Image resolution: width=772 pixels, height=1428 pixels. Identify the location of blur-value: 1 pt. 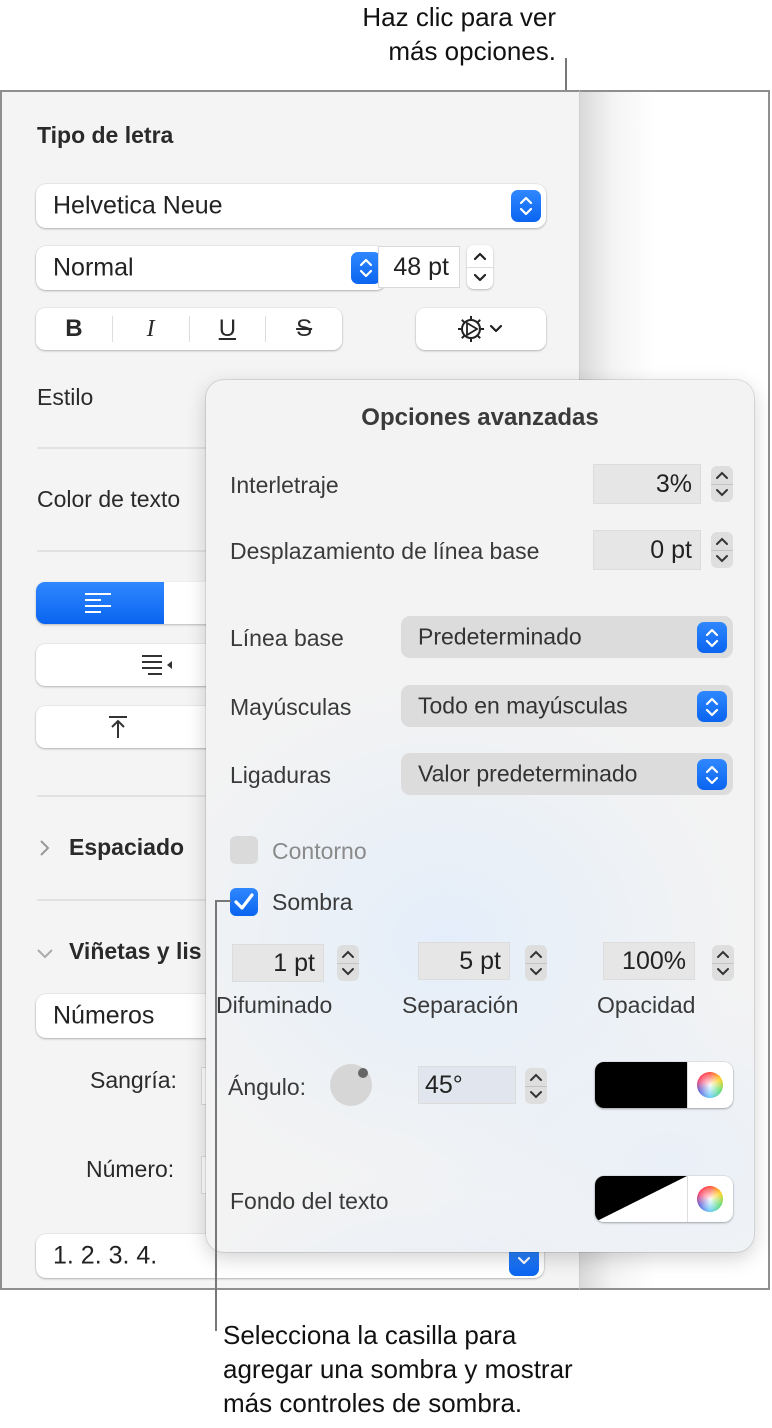
(294, 962).